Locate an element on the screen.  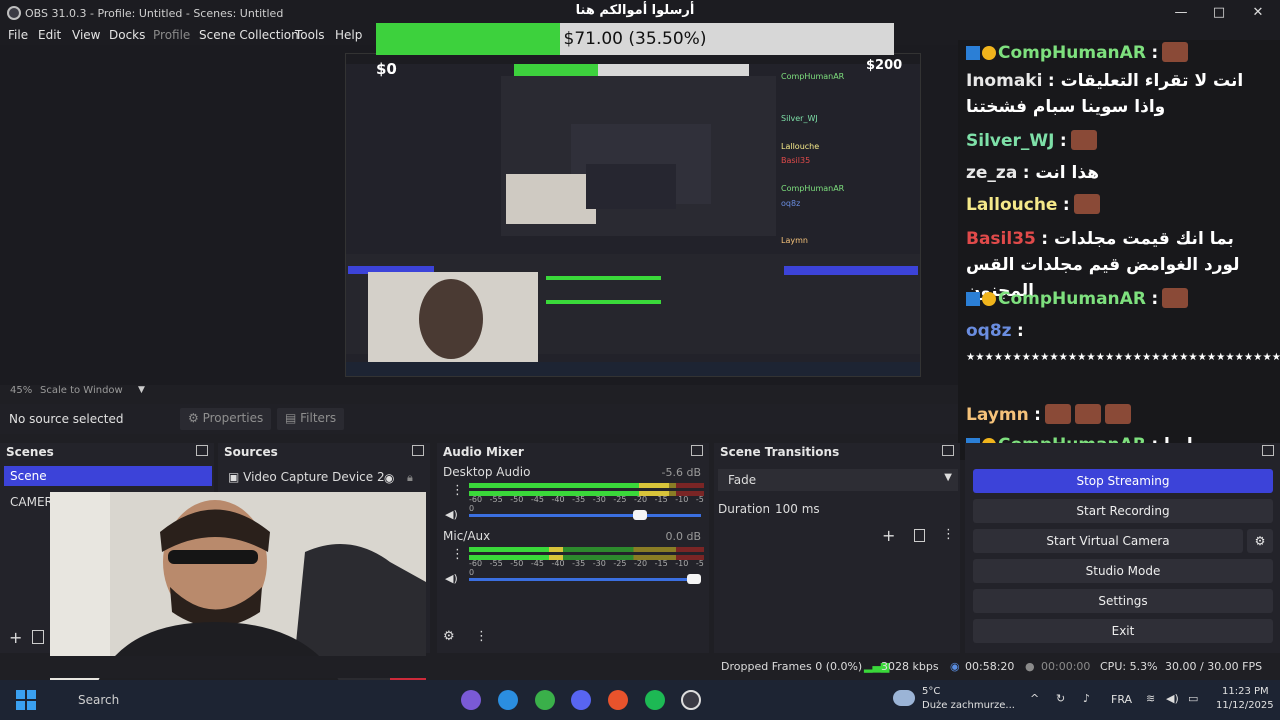
broadcaster-badge-icon is located at coordinates (973, 53).